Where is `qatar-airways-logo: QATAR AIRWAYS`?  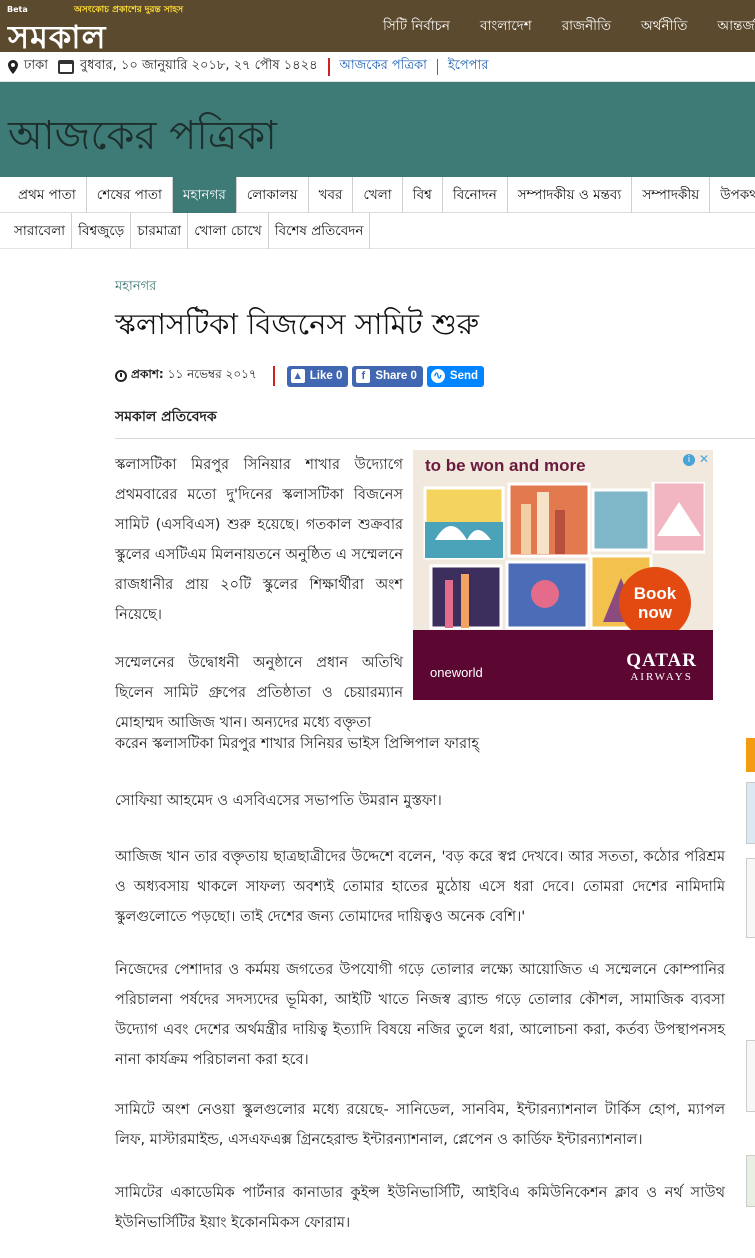 qatar-airways-logo: QATAR AIRWAYS is located at coordinates (661, 668).